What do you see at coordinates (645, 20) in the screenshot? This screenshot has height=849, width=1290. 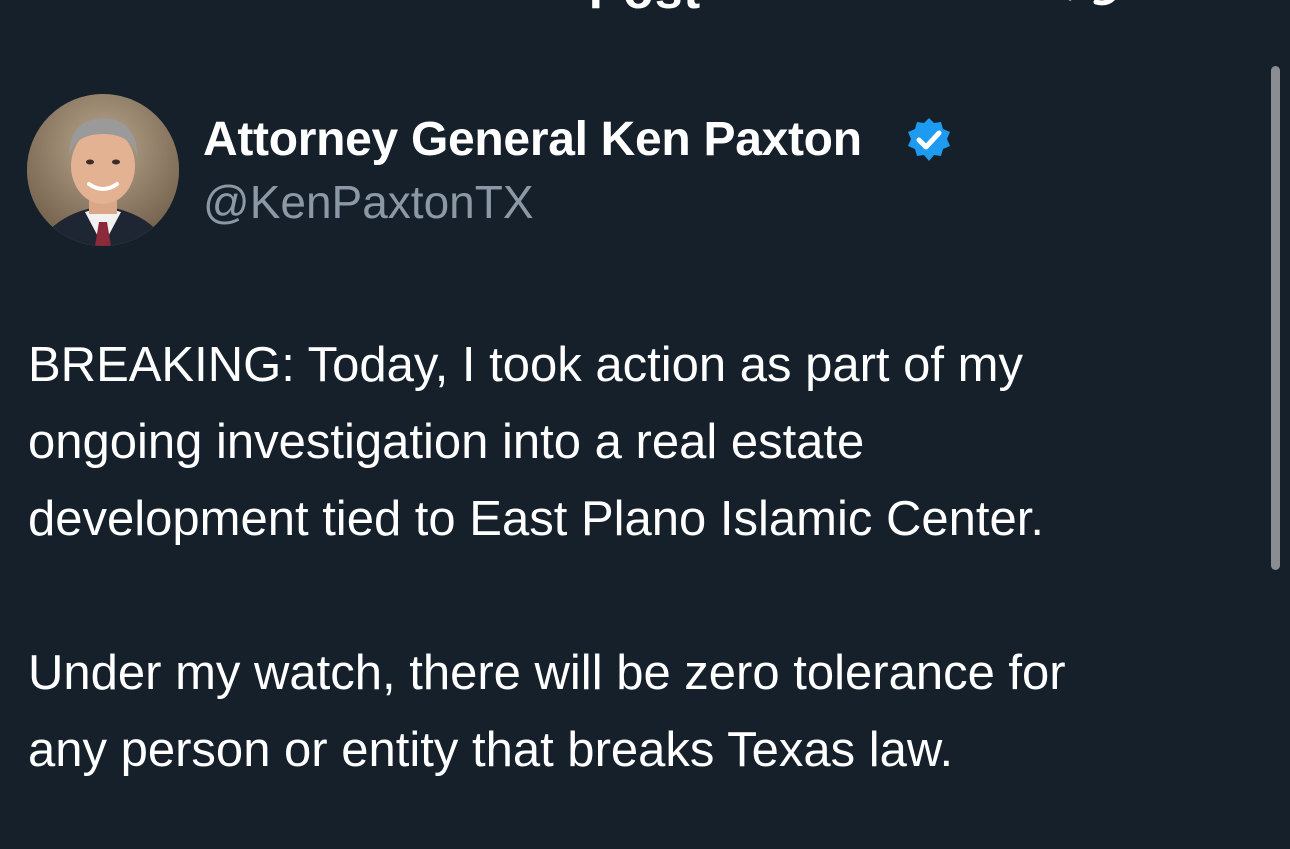 I see `top-navigation-bar: Post` at bounding box center [645, 20].